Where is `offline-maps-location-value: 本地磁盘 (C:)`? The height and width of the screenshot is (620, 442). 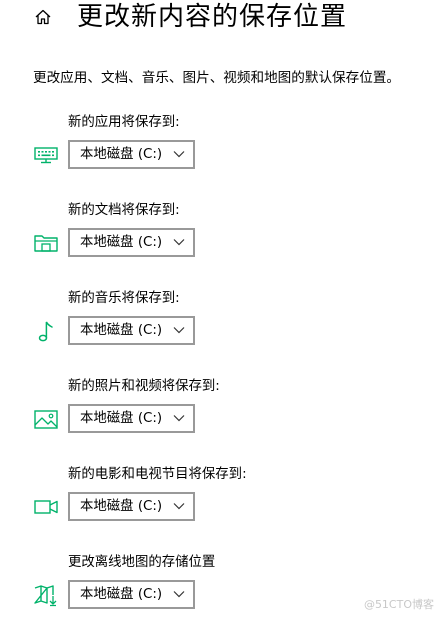
offline-maps-location-value: 本地磁盘 (C:) is located at coordinates (121, 594).